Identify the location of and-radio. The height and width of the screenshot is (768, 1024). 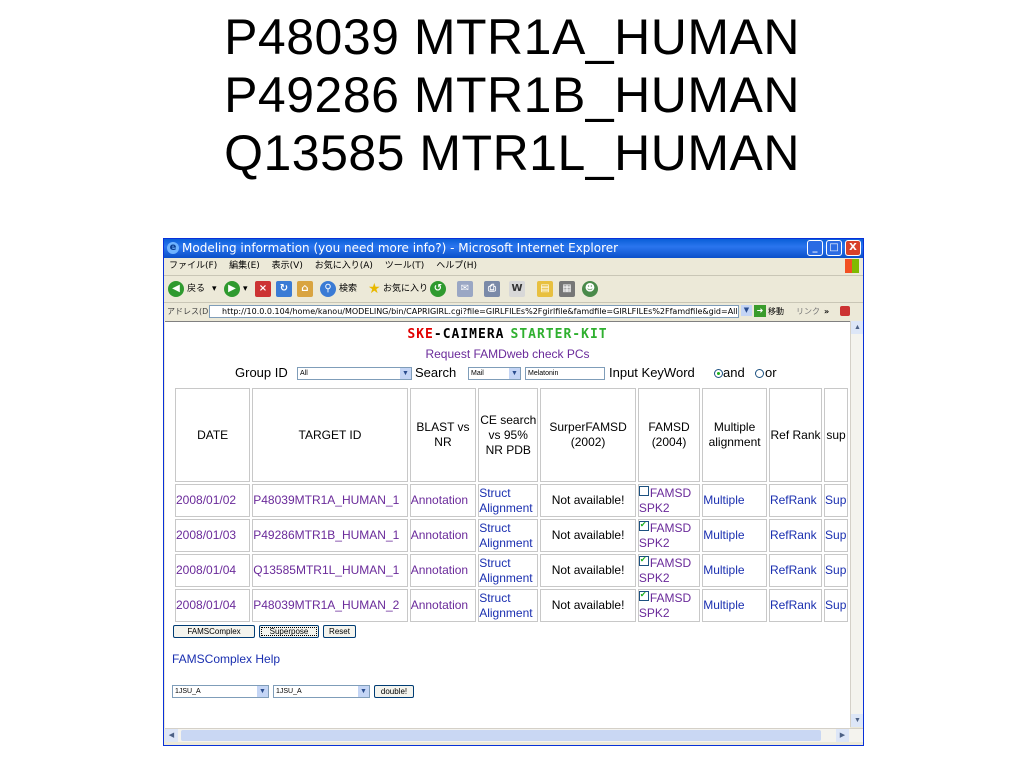
(718, 373).